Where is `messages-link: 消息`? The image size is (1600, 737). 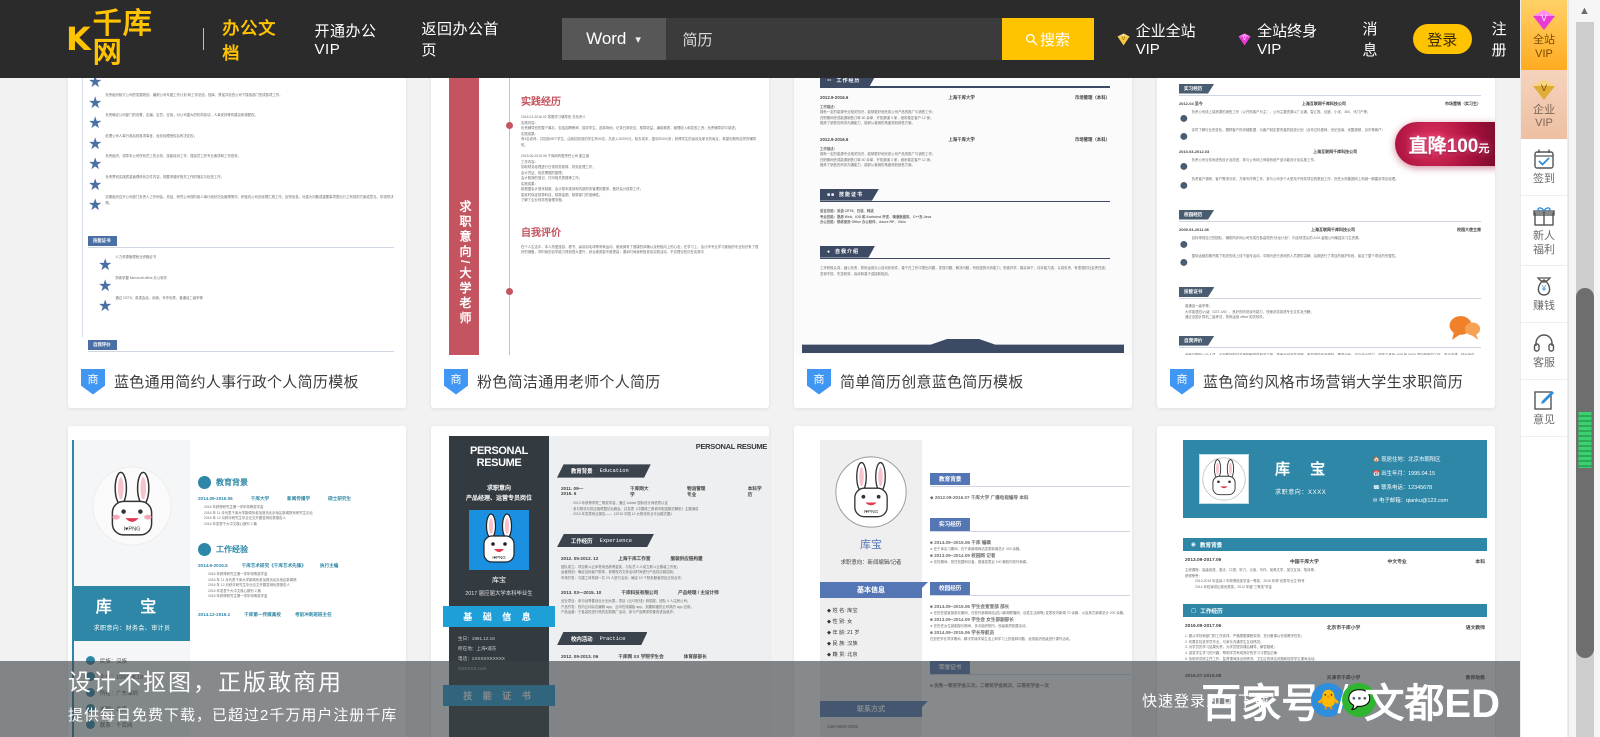 messages-link: 消息 is located at coordinates (1377, 39).